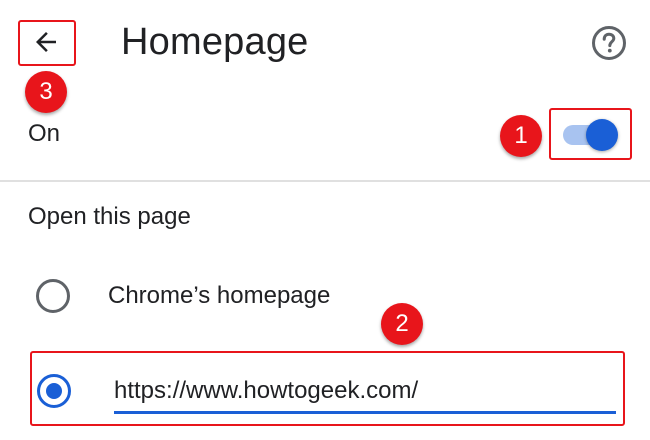  What do you see at coordinates (46, 92) in the screenshot?
I see `annotation-badge-3: 3` at bounding box center [46, 92].